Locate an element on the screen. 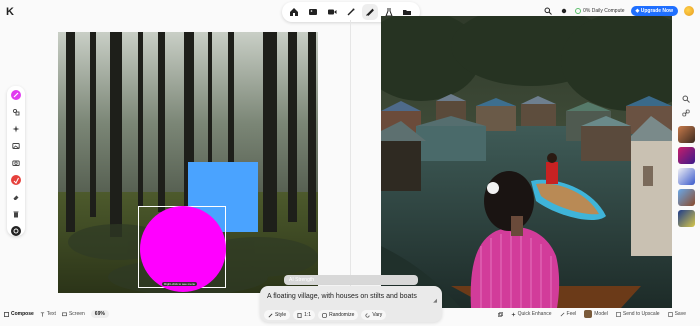  daily-compute-status: 0% Daily Compute is located at coordinates (600, 11).